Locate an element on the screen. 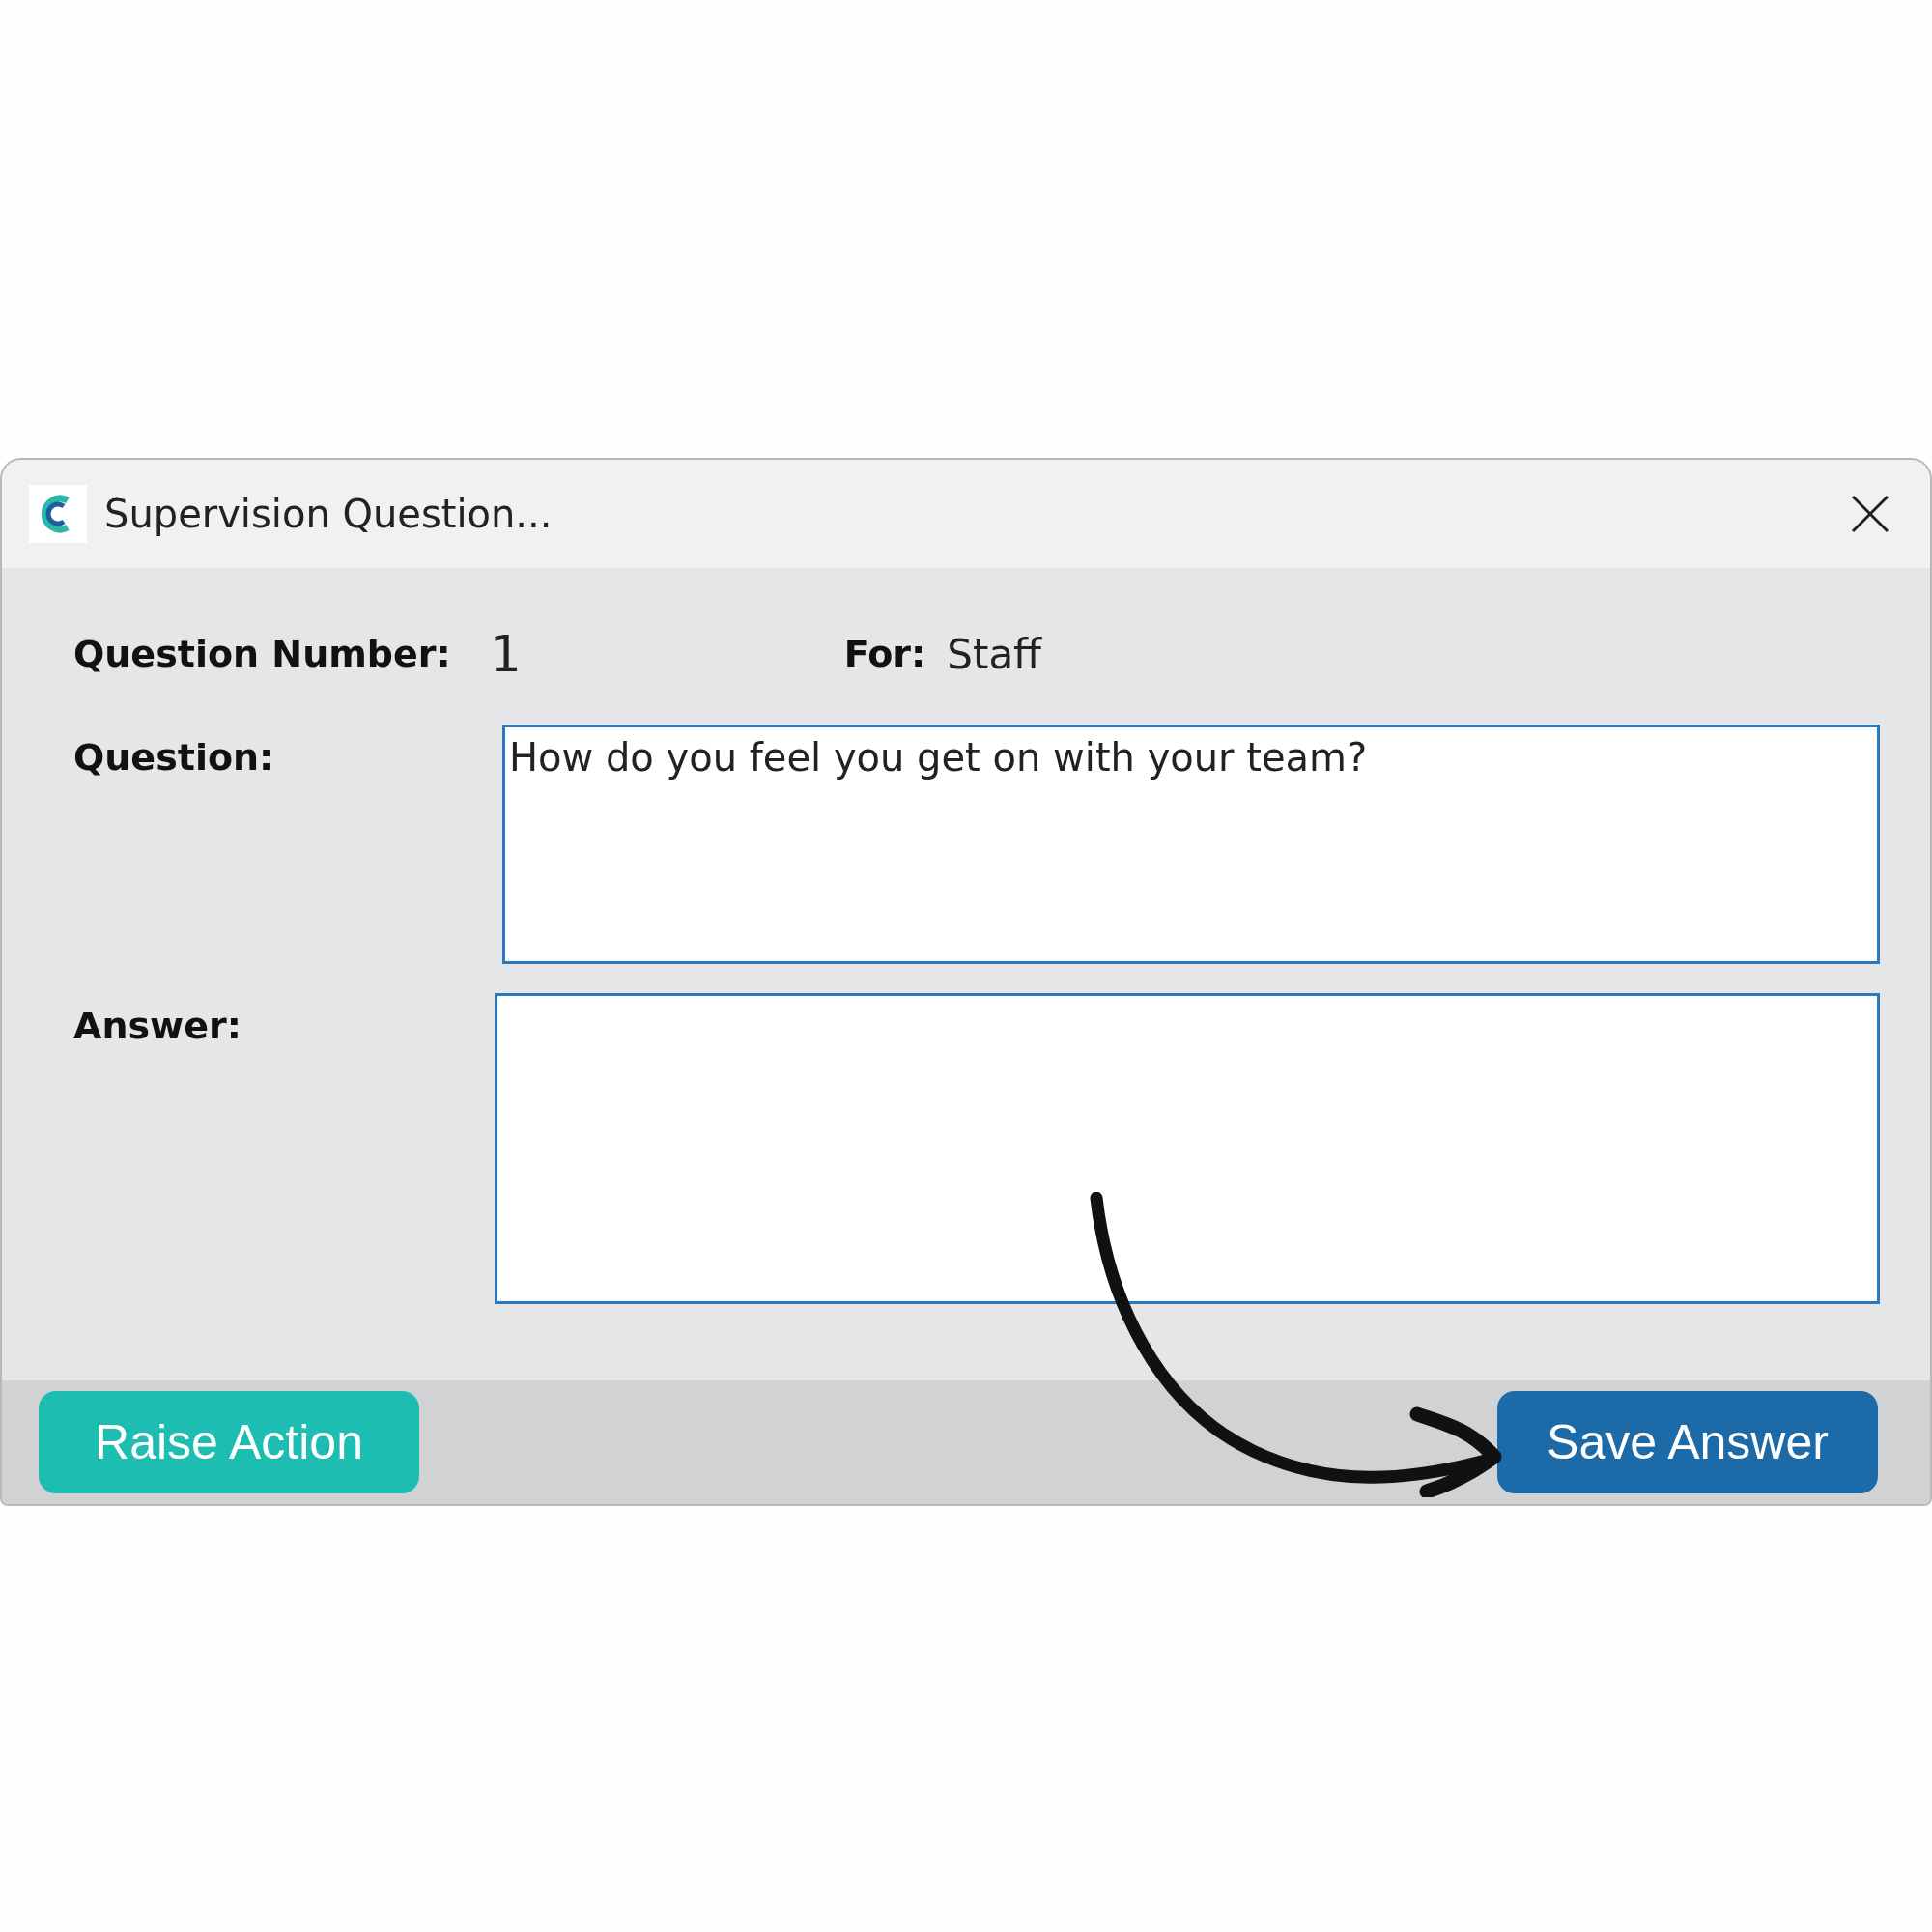  field-label: Answer: is located at coordinates (157, 1026).